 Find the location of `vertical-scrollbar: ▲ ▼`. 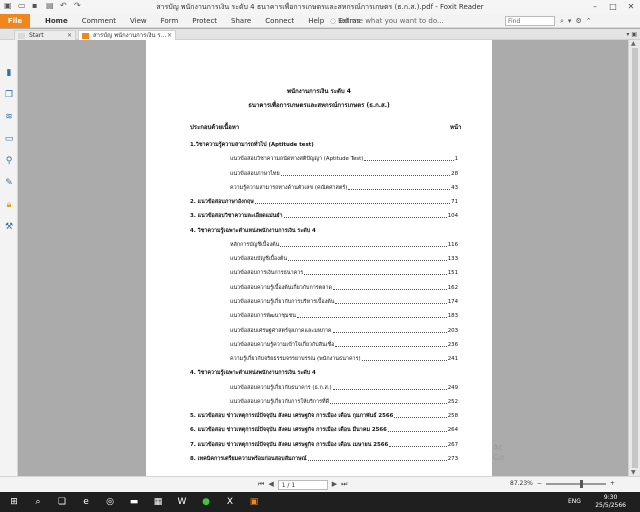

vertical-scrollbar: ▲ ▼ is located at coordinates (634, 258).